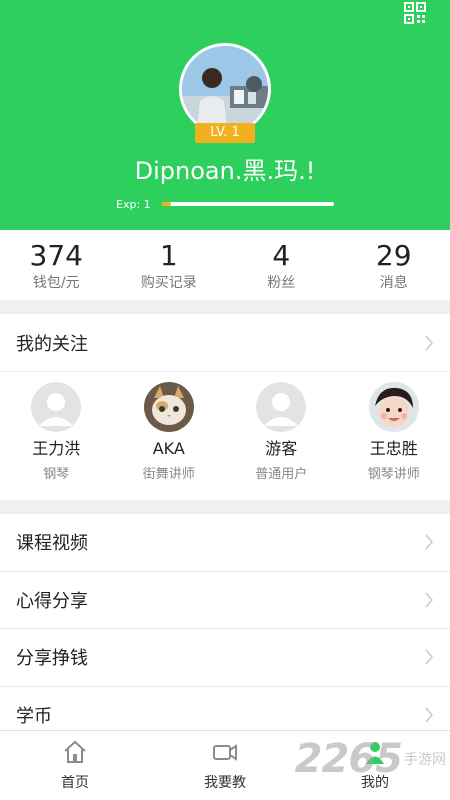  Describe the element at coordinates (168, 255) in the screenshot. I see `stat-value: 1` at that location.